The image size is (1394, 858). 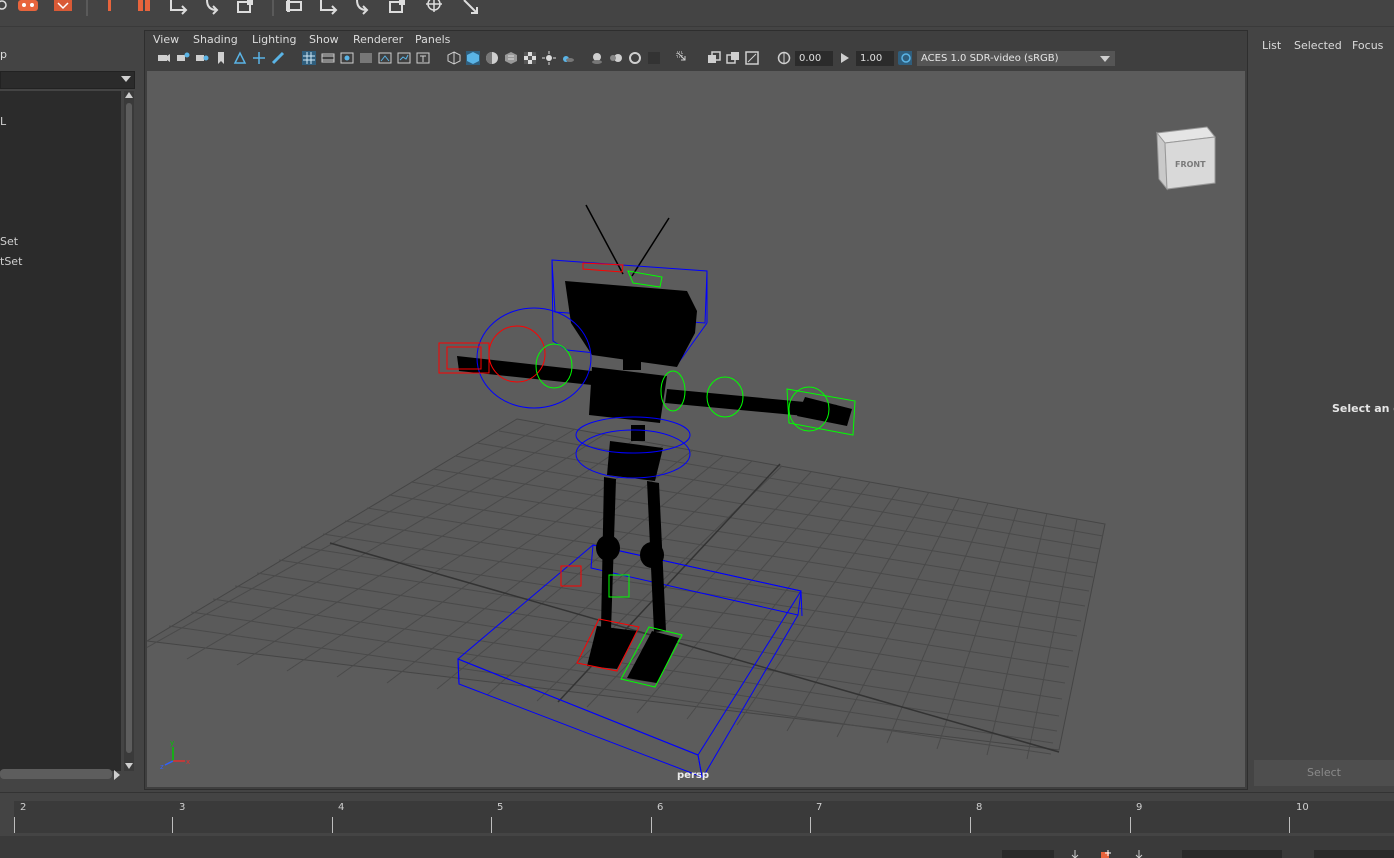 I want to click on outliner-vertical-scrollbar, so click(x=129, y=431).